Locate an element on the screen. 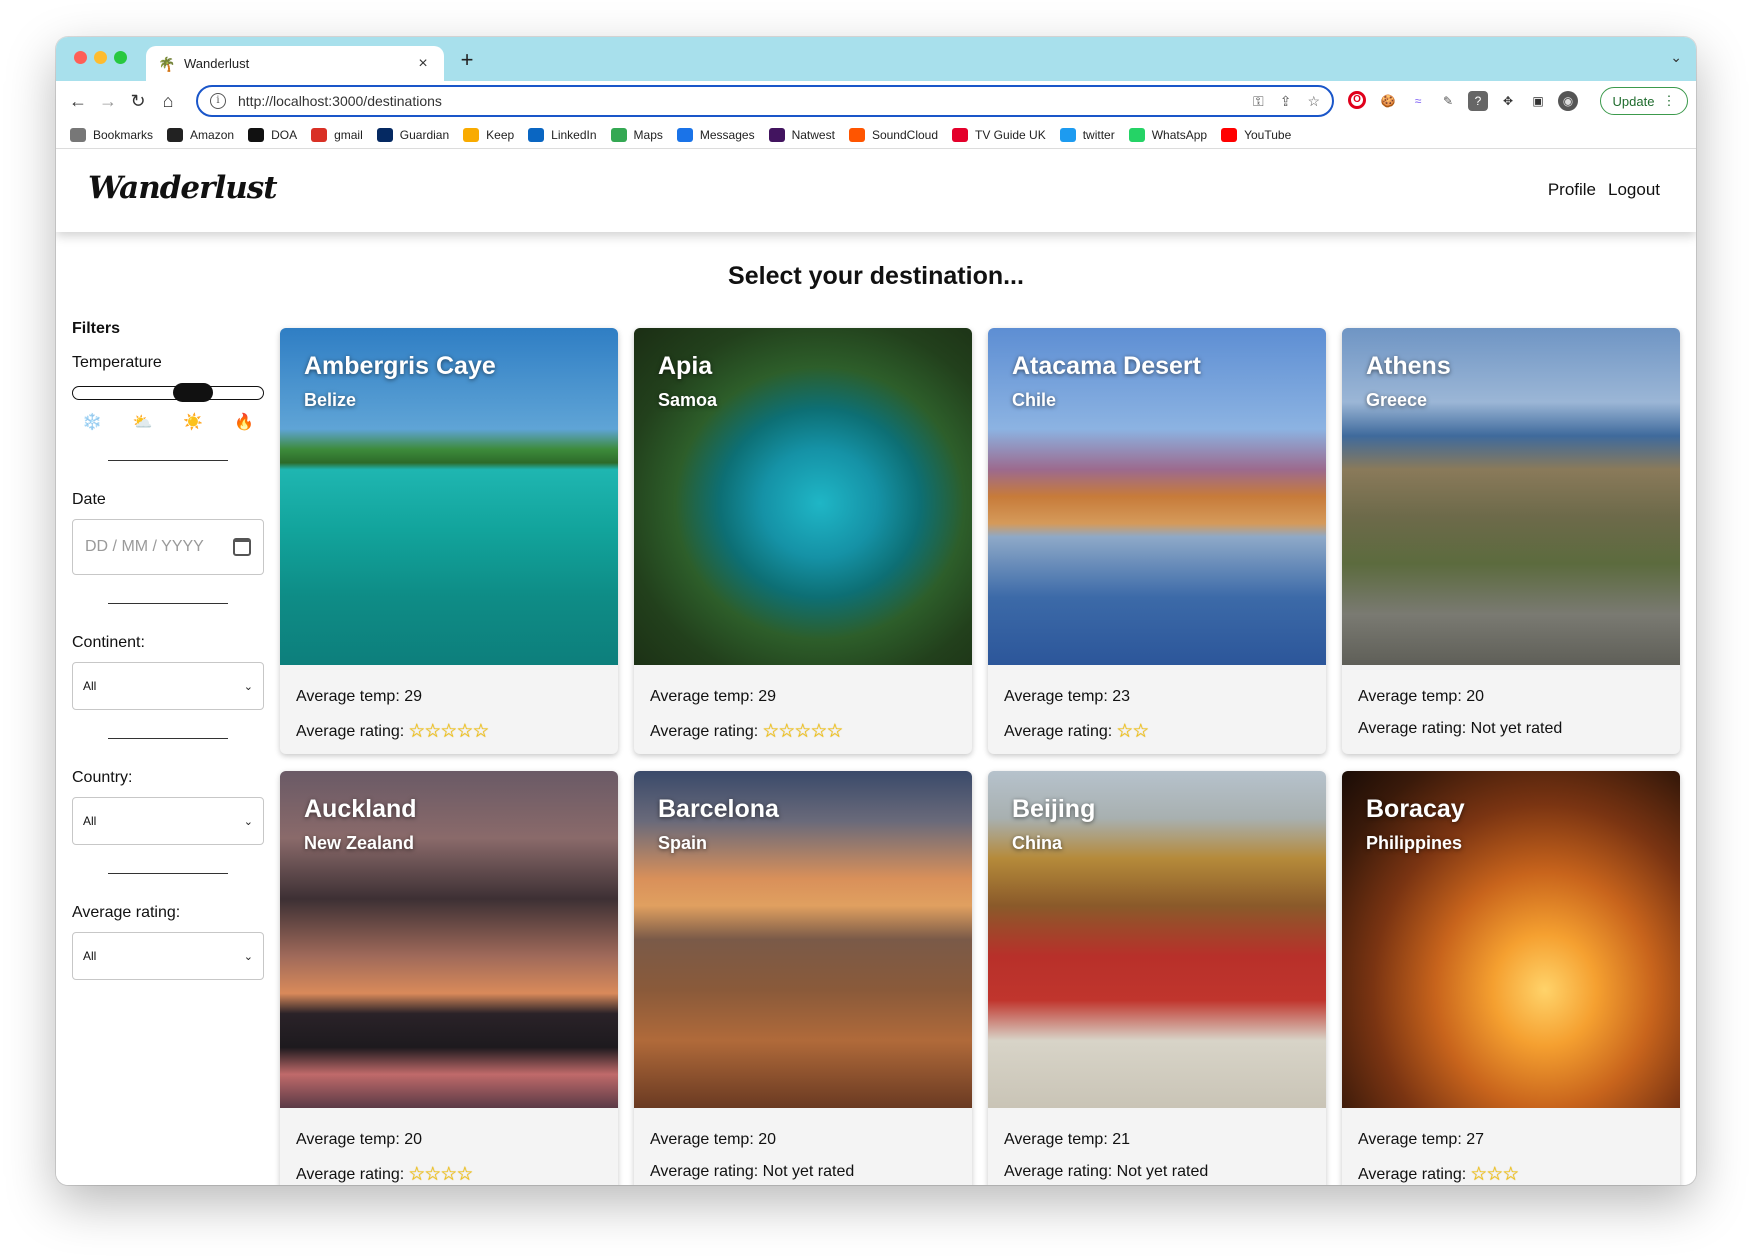  close-tab-icon: × is located at coordinates (423, 64).